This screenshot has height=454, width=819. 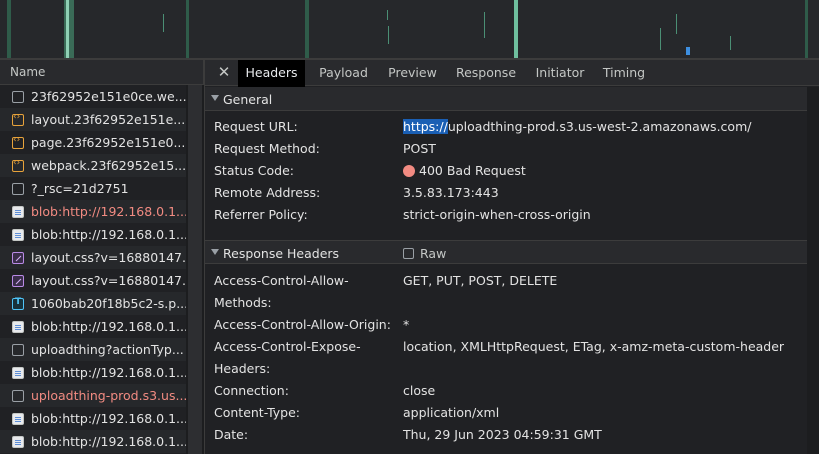 What do you see at coordinates (256, 126) in the screenshot?
I see `request-url-label: Request URL:` at bounding box center [256, 126].